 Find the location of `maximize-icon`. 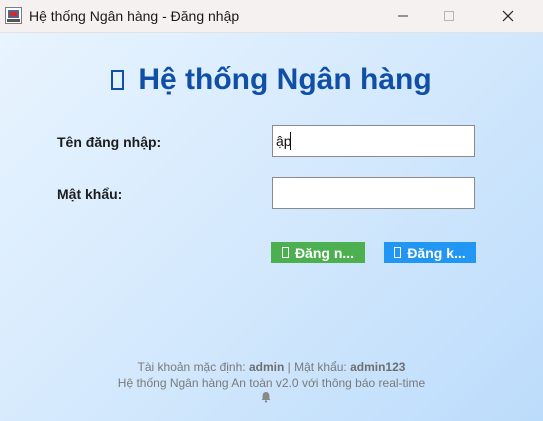

maximize-icon is located at coordinates (449, 16).